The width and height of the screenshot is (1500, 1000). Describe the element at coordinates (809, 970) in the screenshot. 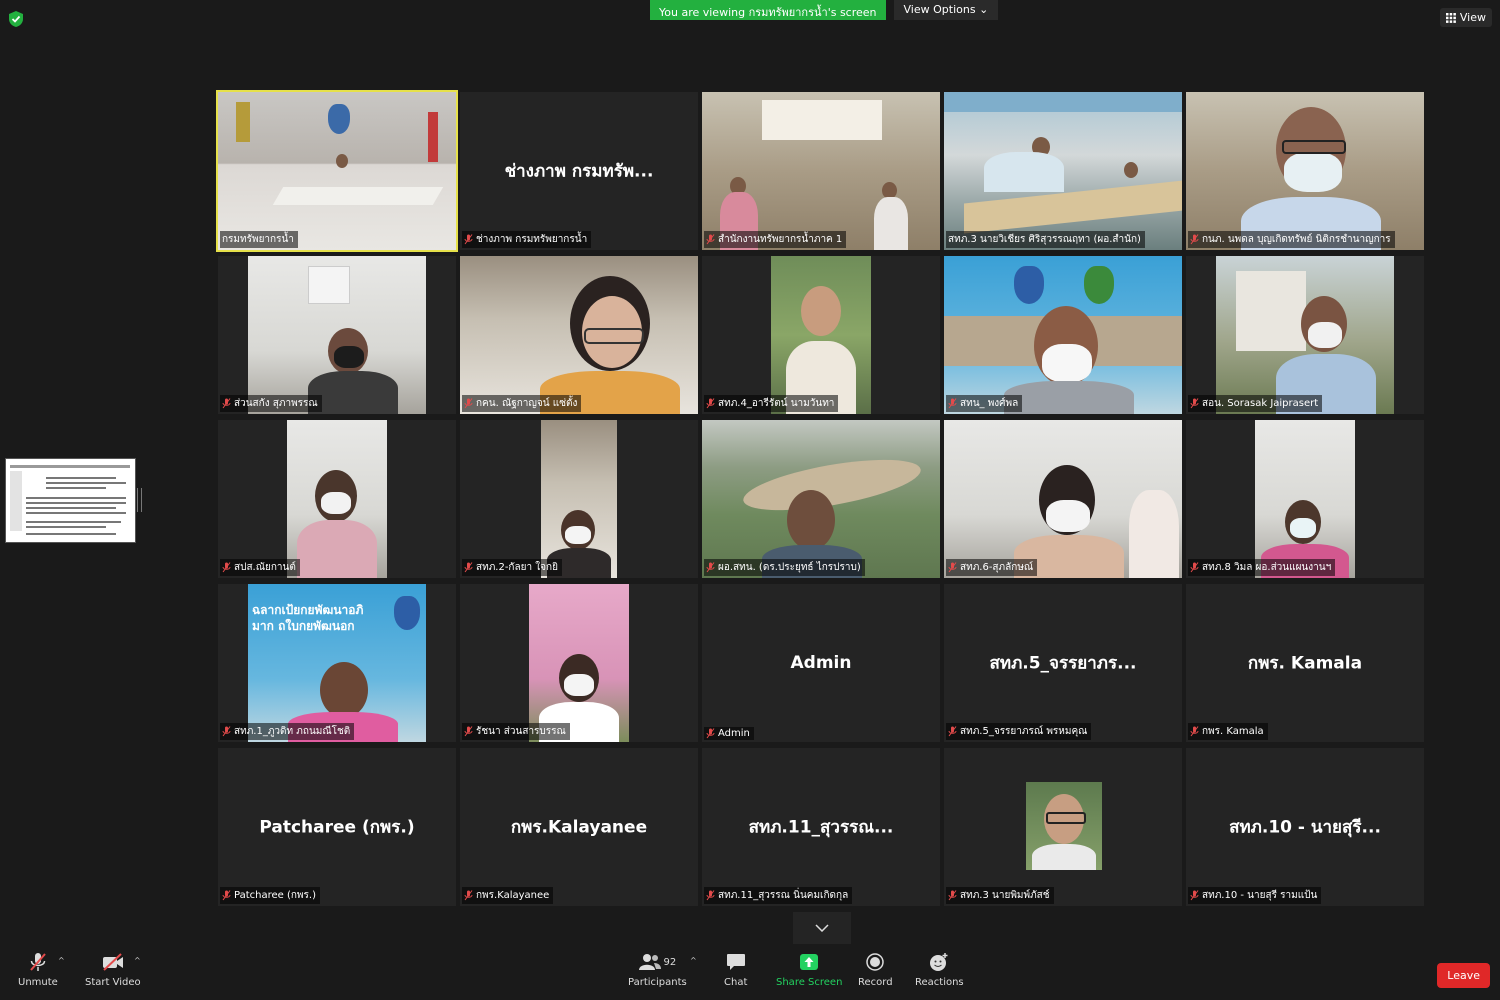

I see `share-screen-button: Share Screen` at that location.